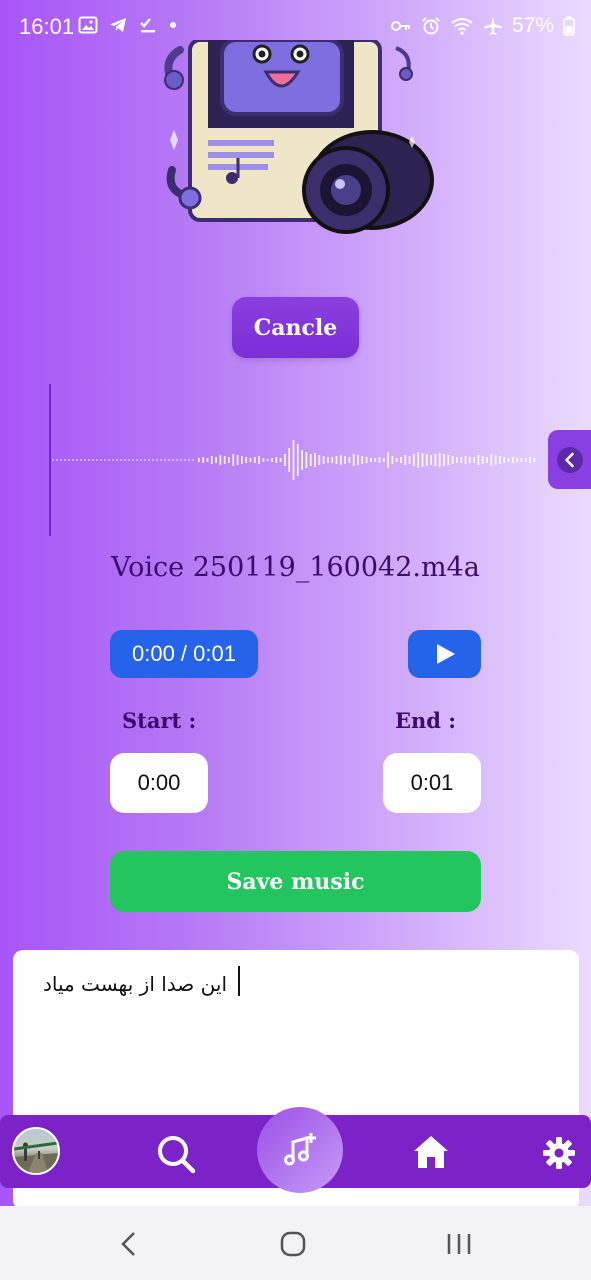 This screenshot has height=1280, width=591. I want to click on play-button, so click(444, 654).